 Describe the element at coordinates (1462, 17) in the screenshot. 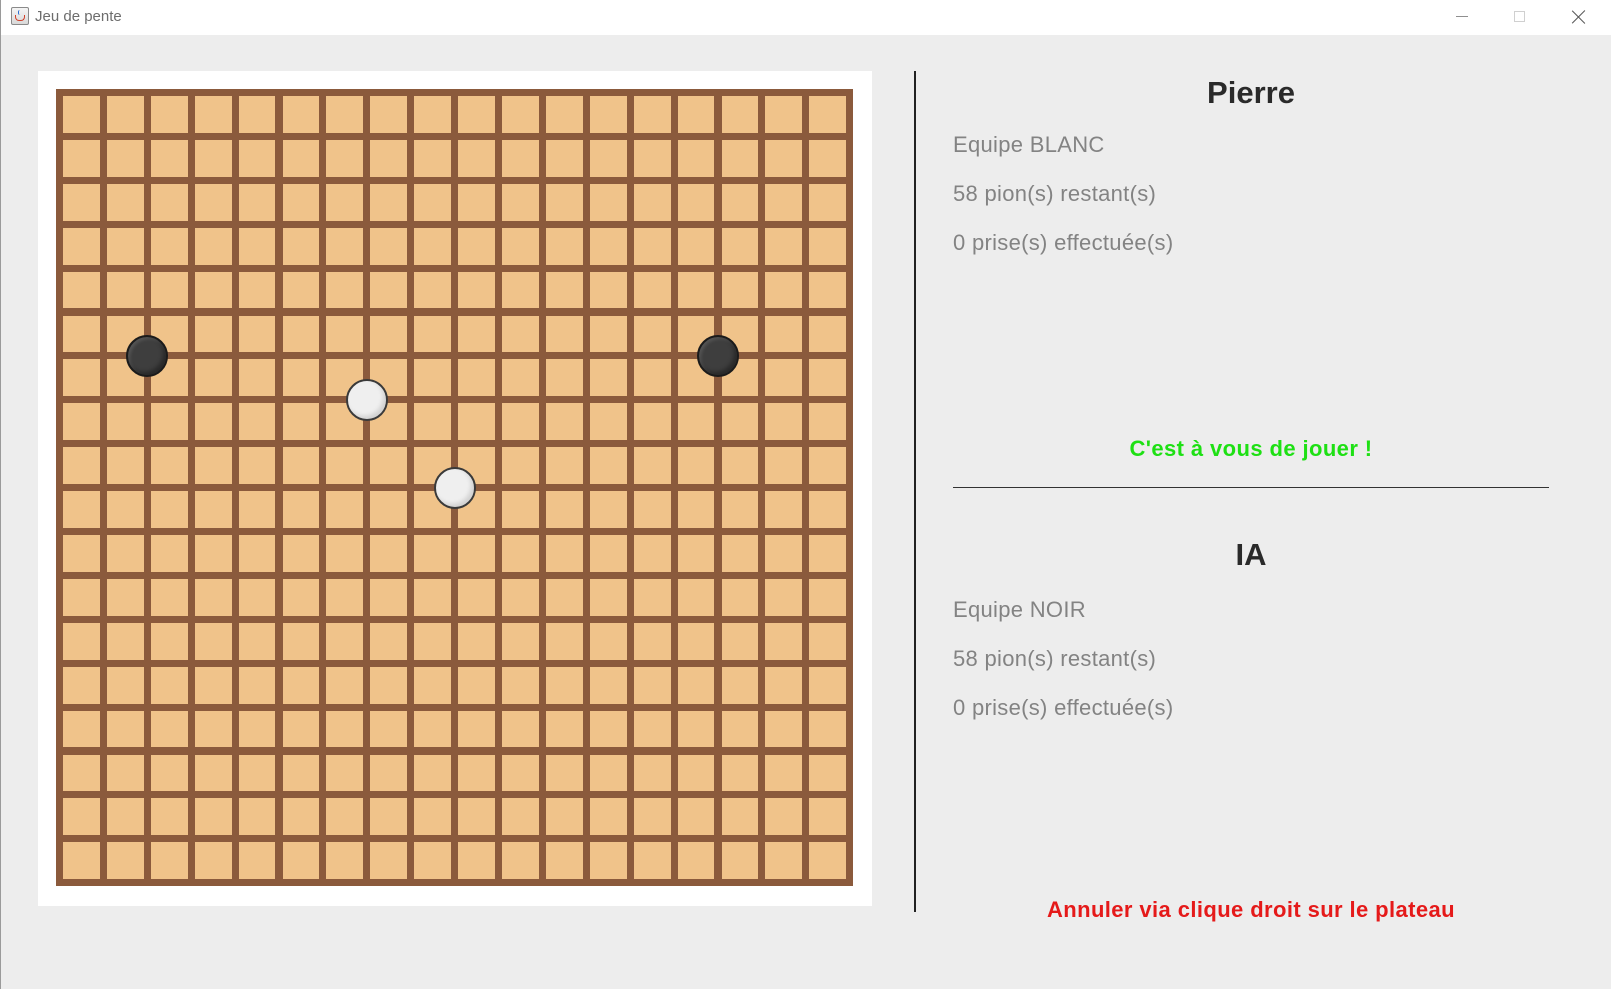

I see `minimize-button` at that location.